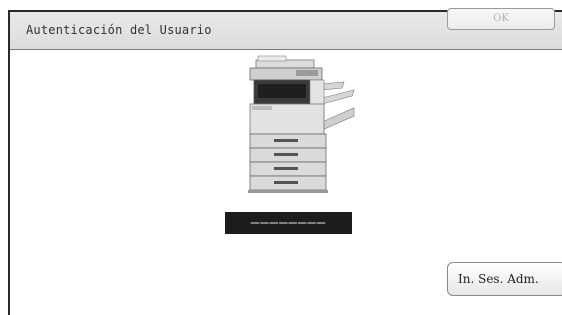  I want to click on admin-login-button: In. Ses. Adm., so click(504, 279).